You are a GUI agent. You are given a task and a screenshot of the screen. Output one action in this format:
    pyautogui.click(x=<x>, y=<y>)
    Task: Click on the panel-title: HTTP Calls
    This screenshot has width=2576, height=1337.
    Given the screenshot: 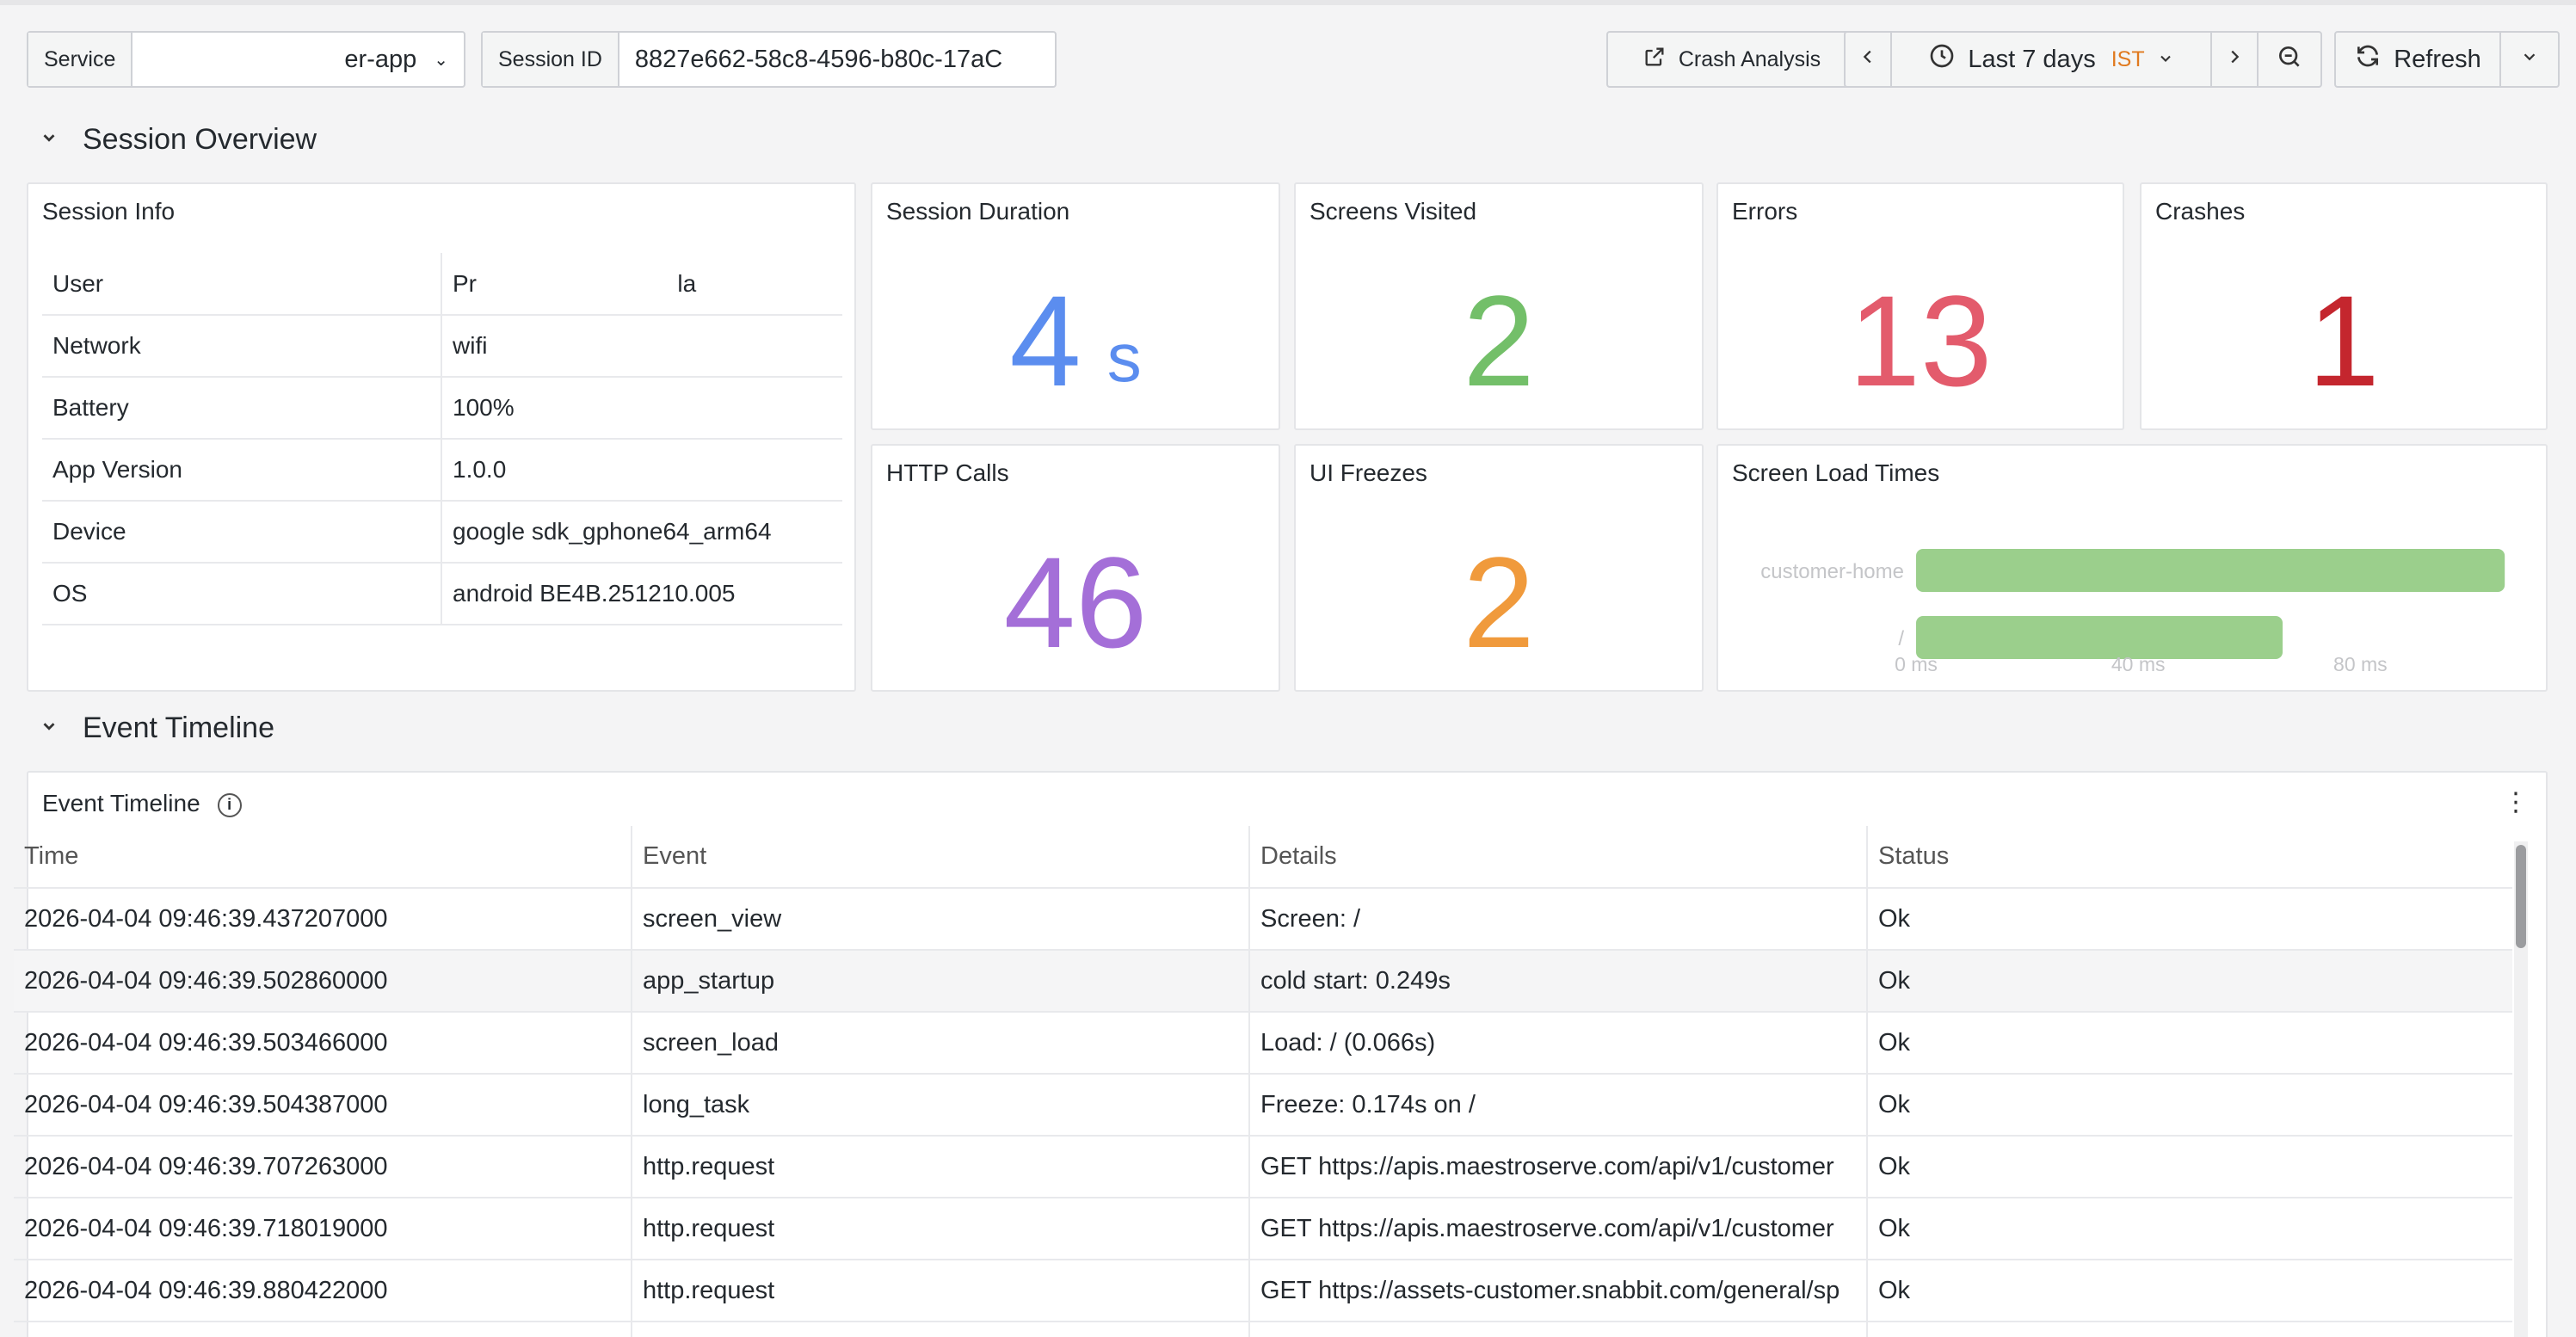 What is the action you would take?
    pyautogui.click(x=947, y=473)
    